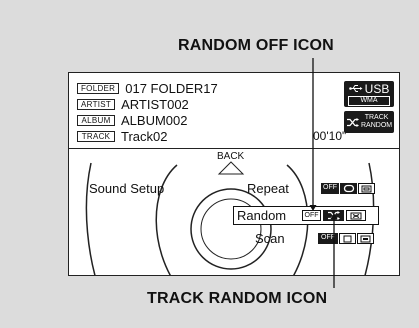  Describe the element at coordinates (313, 208) in the screenshot. I see `random-off-arrowhead` at that location.